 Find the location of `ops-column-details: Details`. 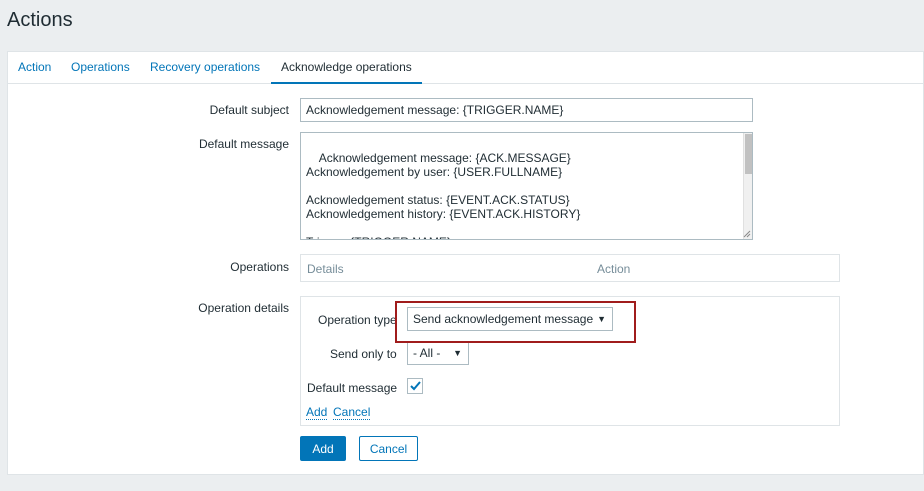

ops-column-details: Details is located at coordinates (325, 269).